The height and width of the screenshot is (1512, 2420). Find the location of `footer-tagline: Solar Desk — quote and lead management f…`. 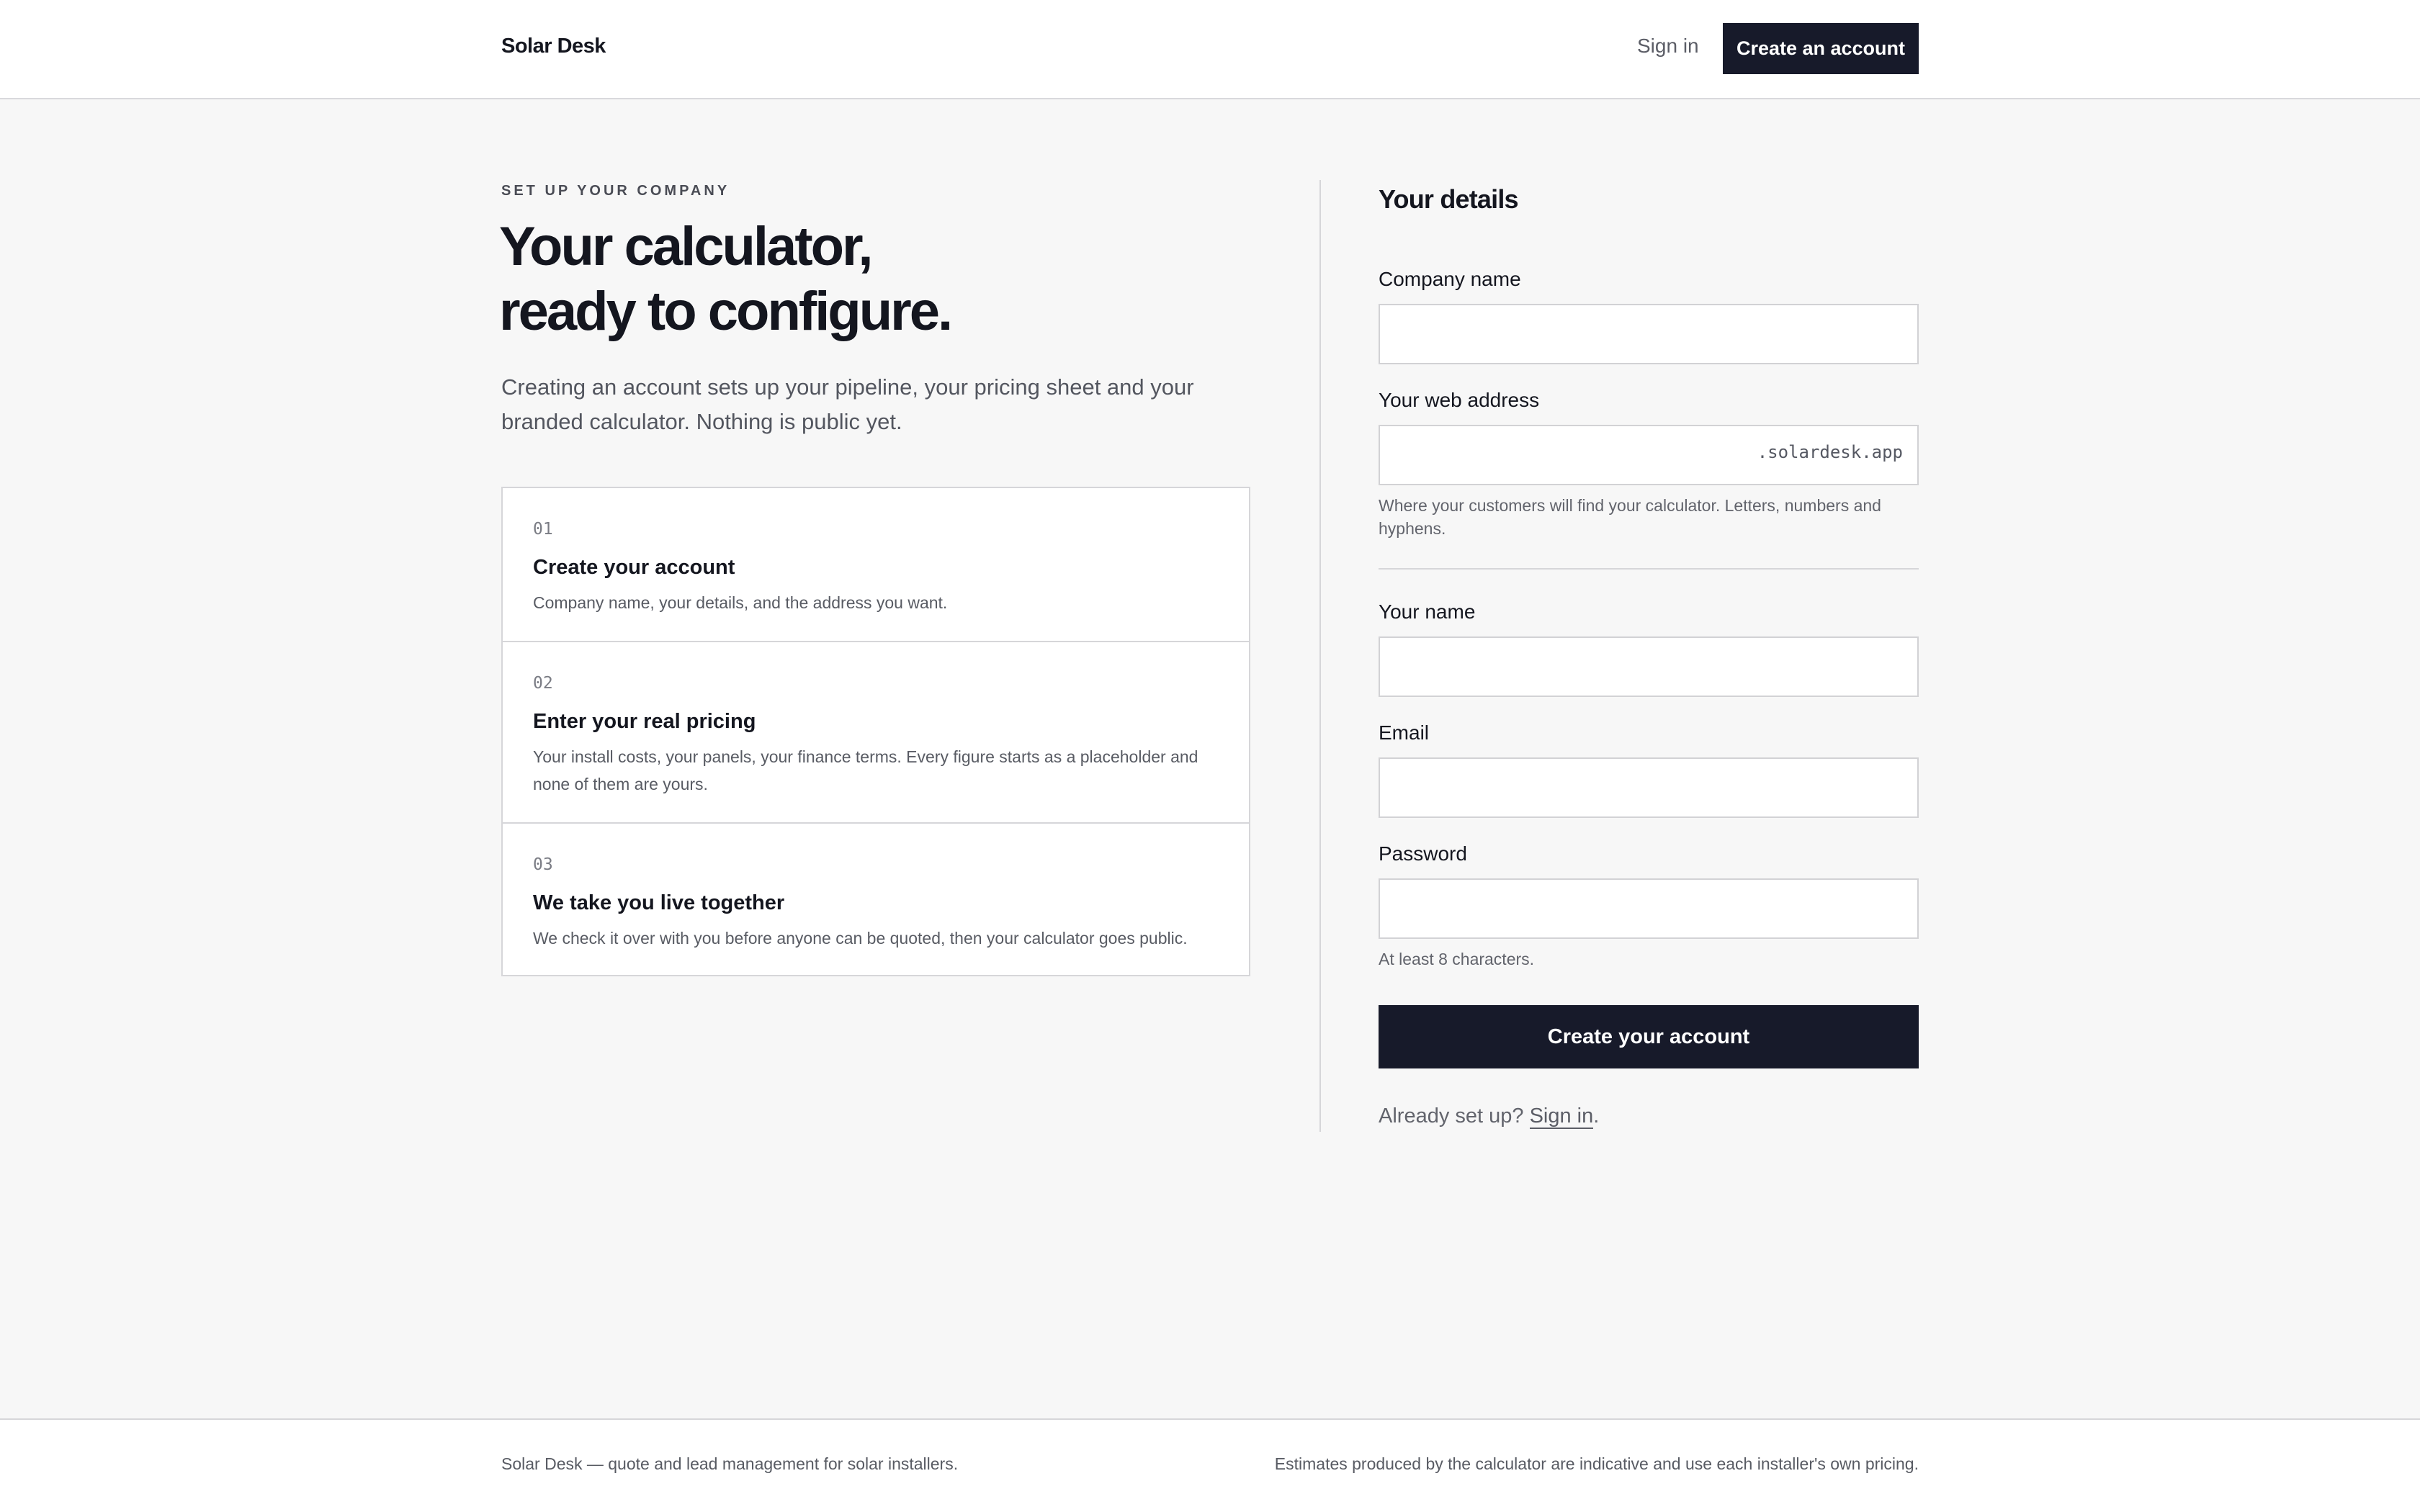

footer-tagline: Solar Desk — quote and lead management f… is located at coordinates (730, 1463).